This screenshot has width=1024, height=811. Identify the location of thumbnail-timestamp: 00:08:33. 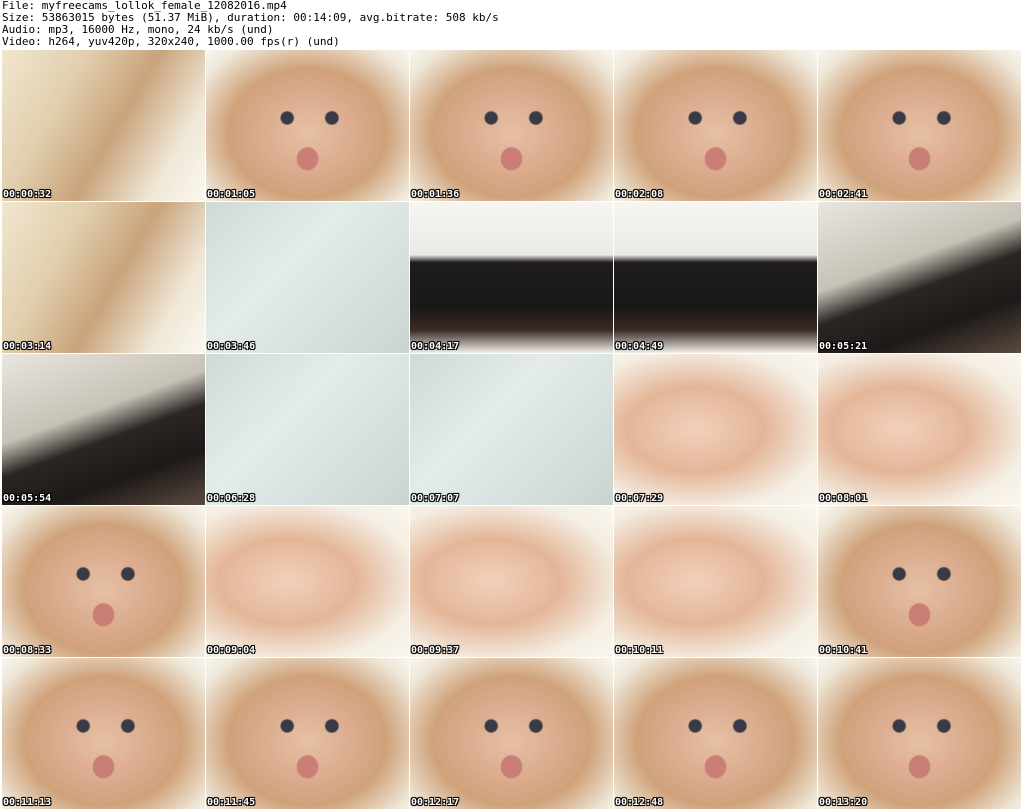
(27, 650).